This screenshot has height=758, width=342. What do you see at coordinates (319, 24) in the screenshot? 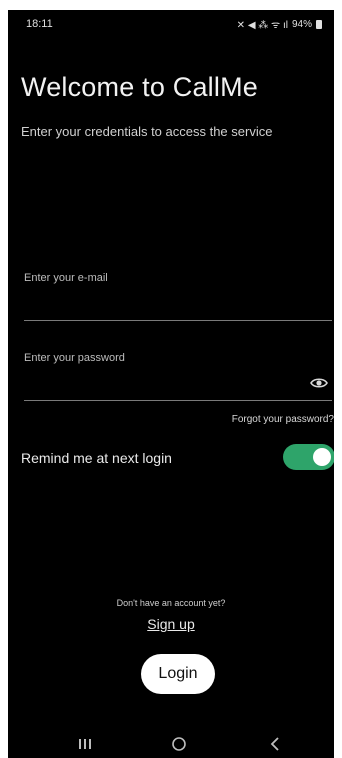
I see `battery-icon` at bounding box center [319, 24].